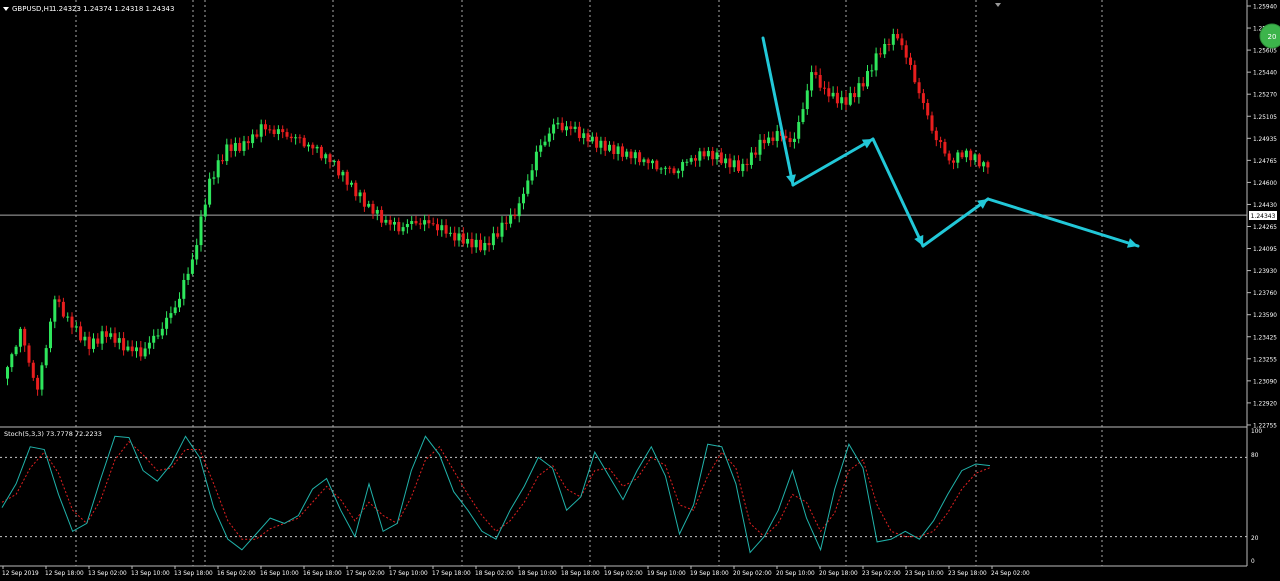 The width and height of the screenshot is (1280, 581). What do you see at coordinates (1265, 162) in the screenshot?
I see `price-tick-label: 1.24765` at bounding box center [1265, 162].